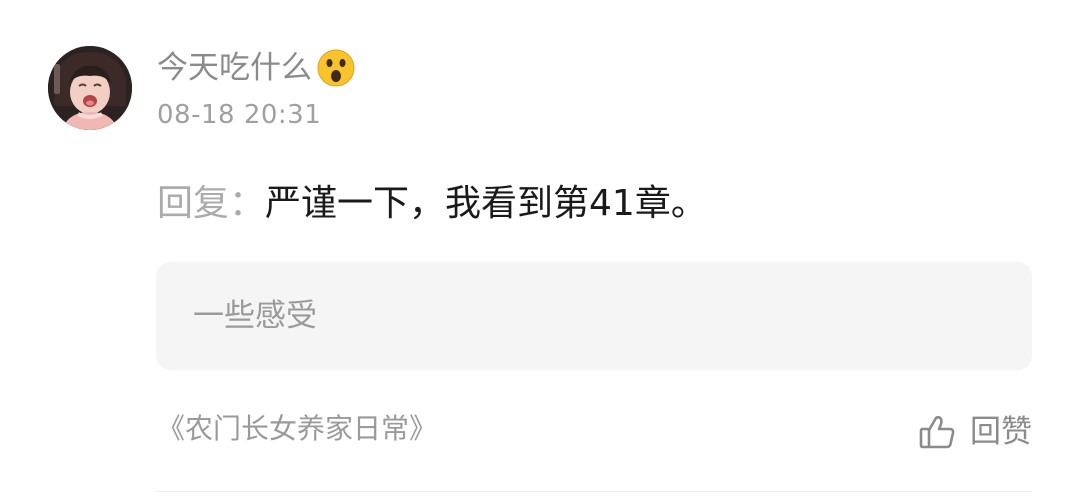  What do you see at coordinates (239, 115) in the screenshot?
I see `comment-timestamp: 08-18 20:31` at bounding box center [239, 115].